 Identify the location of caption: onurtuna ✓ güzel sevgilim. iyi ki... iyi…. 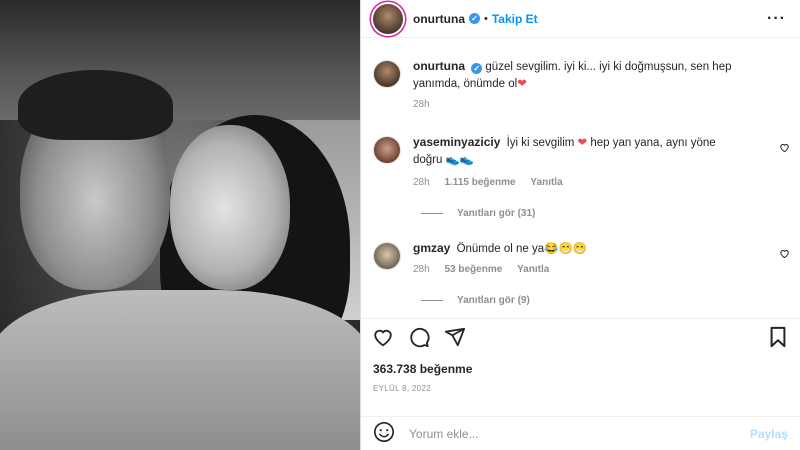
(568, 84).